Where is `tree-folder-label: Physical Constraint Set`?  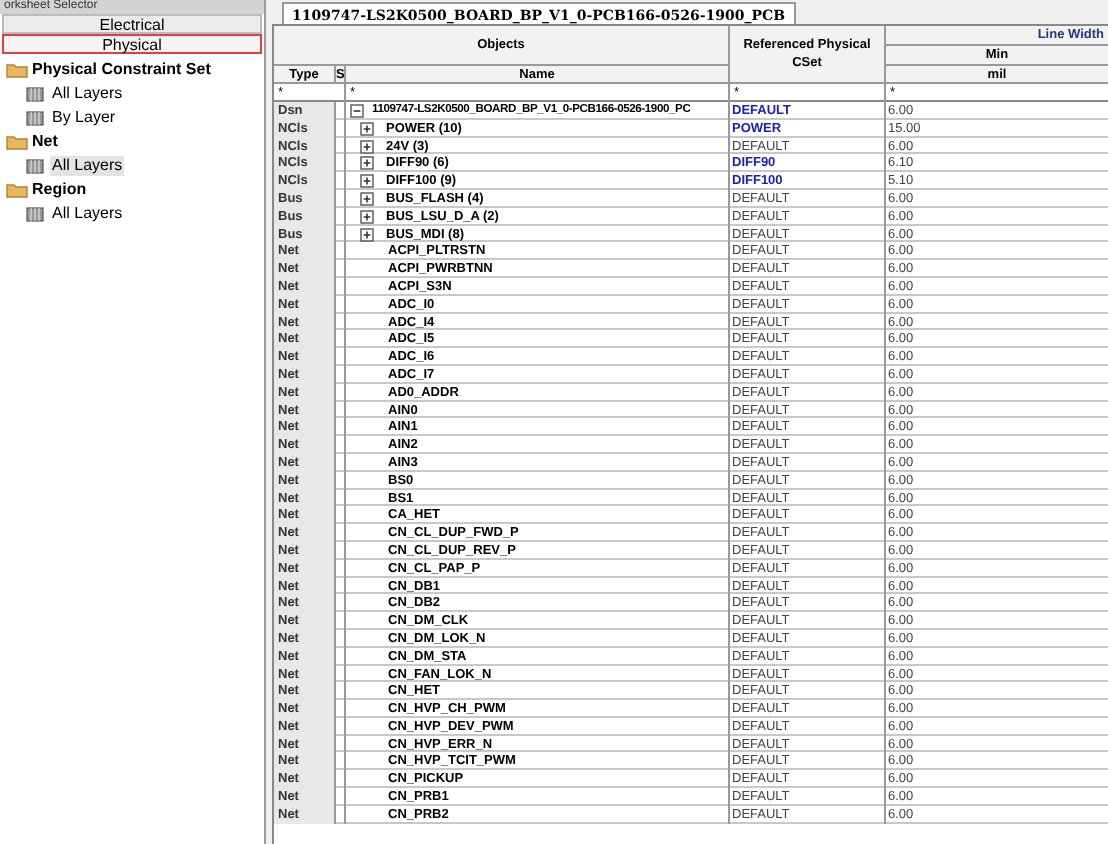 tree-folder-label: Physical Constraint Set is located at coordinates (121, 70).